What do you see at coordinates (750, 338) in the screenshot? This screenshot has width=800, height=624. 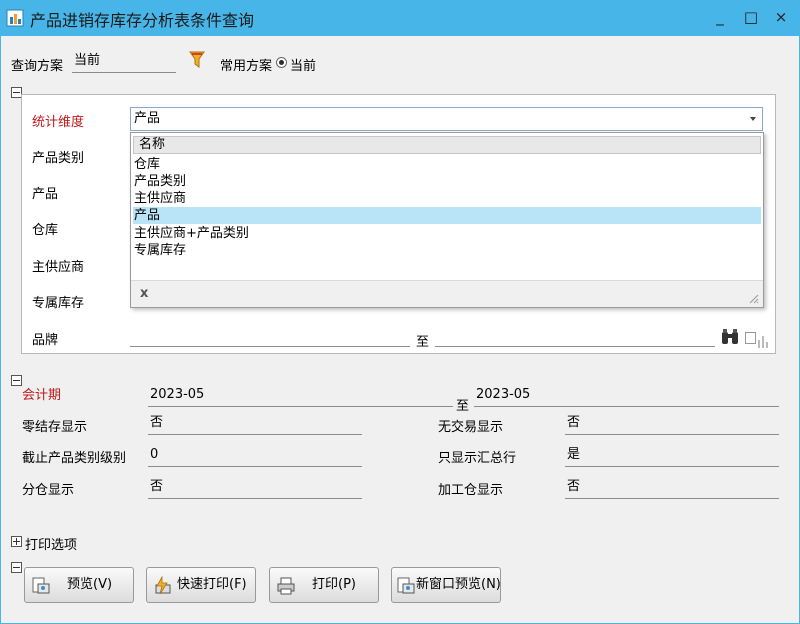 I see `brand-checkbox` at bounding box center [750, 338].